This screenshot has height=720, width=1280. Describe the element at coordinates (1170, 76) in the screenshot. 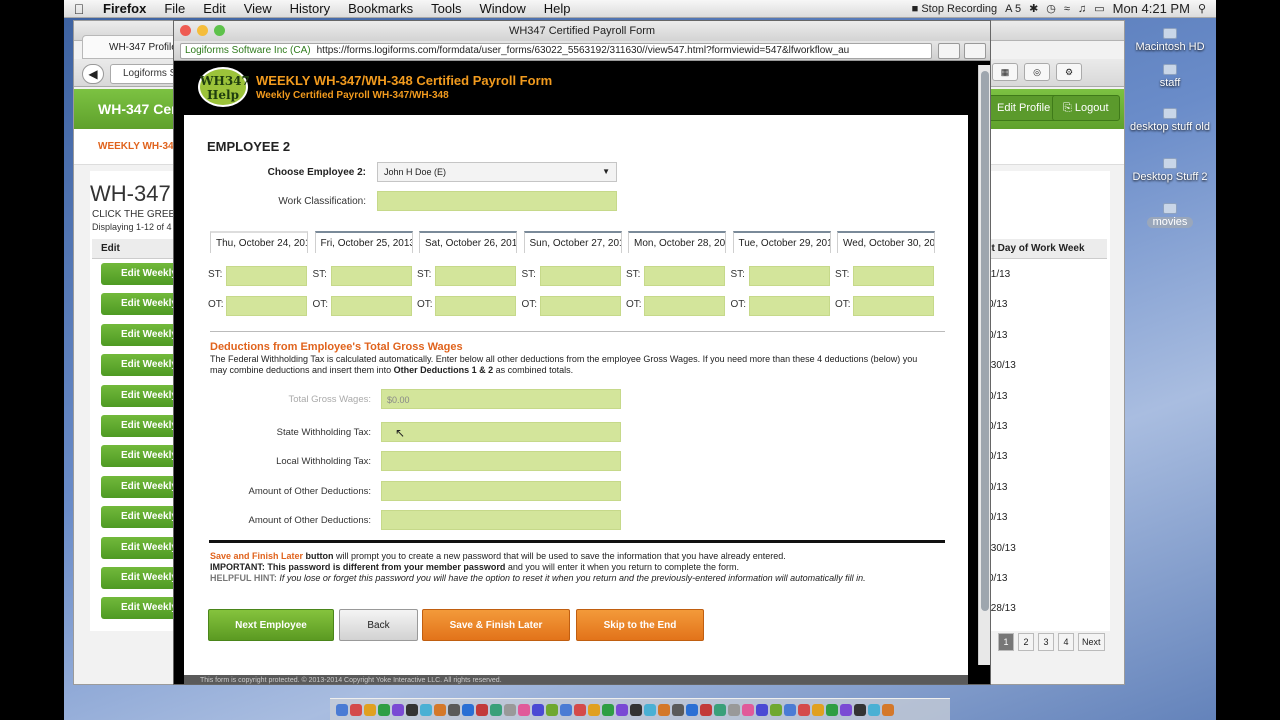

I see `desktop-icon-staff: staff` at that location.